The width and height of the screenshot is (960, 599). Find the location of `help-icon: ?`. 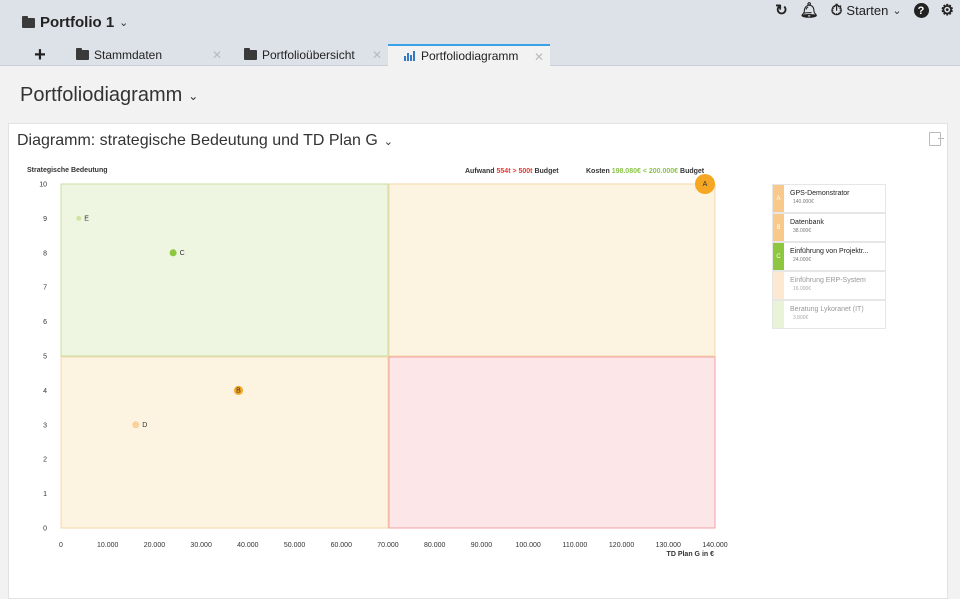

help-icon: ? is located at coordinates (921, 10).